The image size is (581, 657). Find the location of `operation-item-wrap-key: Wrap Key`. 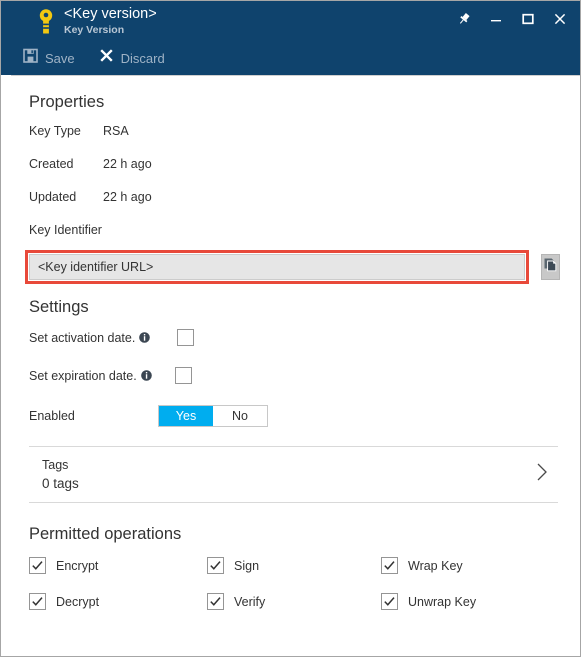

operation-item-wrap-key: Wrap Key is located at coordinates (469, 565).